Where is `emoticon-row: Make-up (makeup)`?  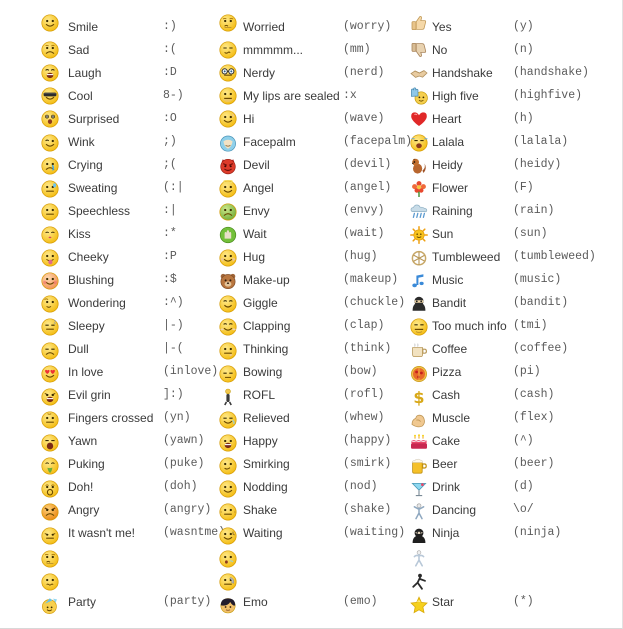 emoticon-row: Make-up (makeup) is located at coordinates (317, 282).